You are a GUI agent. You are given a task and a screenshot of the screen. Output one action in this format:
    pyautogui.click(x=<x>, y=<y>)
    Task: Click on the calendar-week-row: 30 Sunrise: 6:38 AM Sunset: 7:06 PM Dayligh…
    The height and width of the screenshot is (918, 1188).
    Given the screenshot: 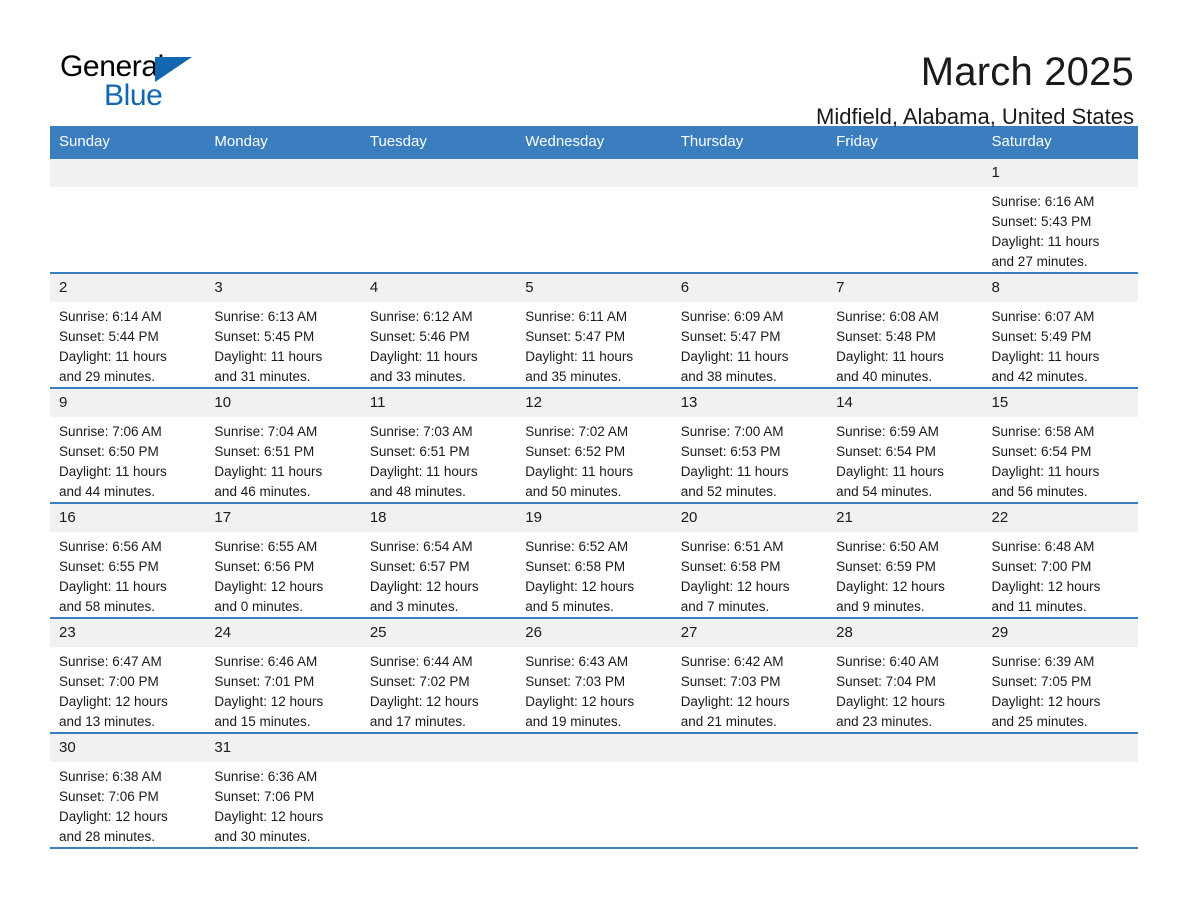 What is the action you would take?
    pyautogui.click(x=594, y=789)
    